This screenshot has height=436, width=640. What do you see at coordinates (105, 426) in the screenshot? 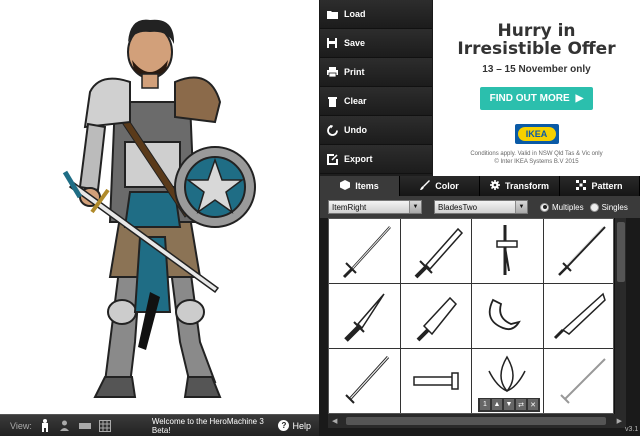
I see `grid-view-icon` at bounding box center [105, 426].